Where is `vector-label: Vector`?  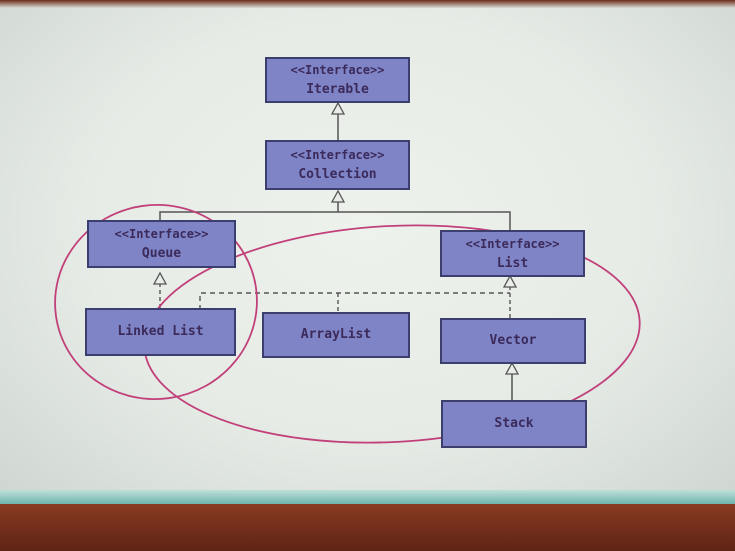 vector-label: Vector is located at coordinates (513, 340).